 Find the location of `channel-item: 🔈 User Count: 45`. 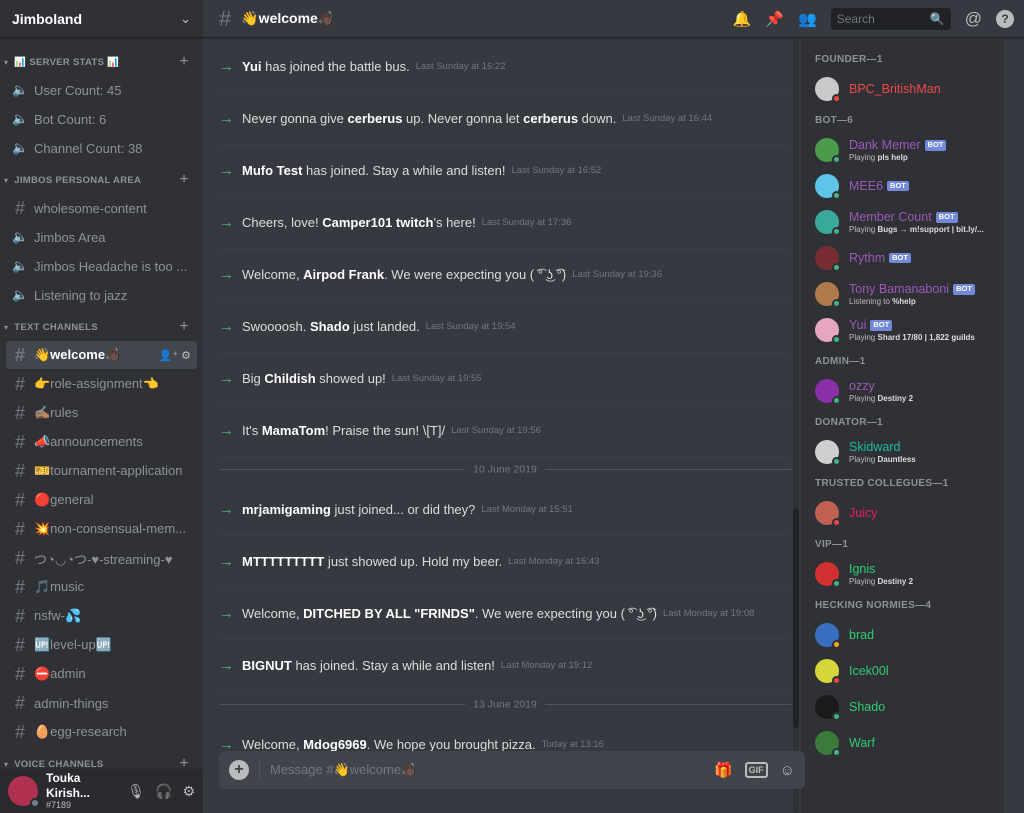

channel-item: 🔈 User Count: 45 is located at coordinates (101, 90).